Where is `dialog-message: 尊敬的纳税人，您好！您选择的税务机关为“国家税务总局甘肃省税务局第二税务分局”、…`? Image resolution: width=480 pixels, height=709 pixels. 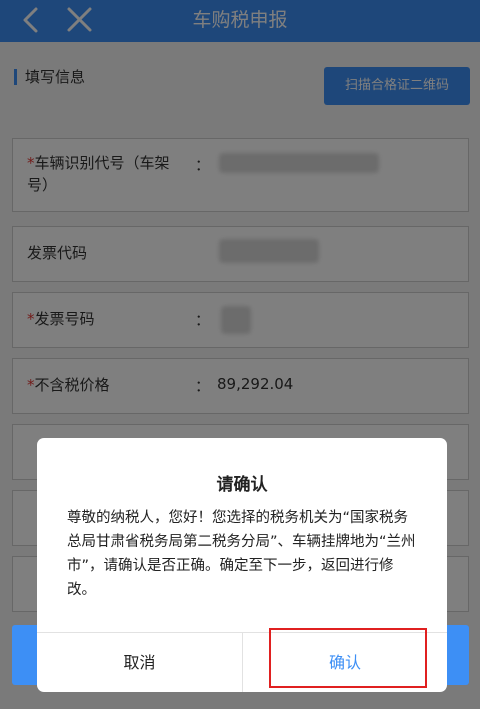 dialog-message: 尊敬的纳税人，您好！您选择的税务机关为“国家税务总局甘肃省税务局第二税务分局”、… is located at coordinates (241, 554).